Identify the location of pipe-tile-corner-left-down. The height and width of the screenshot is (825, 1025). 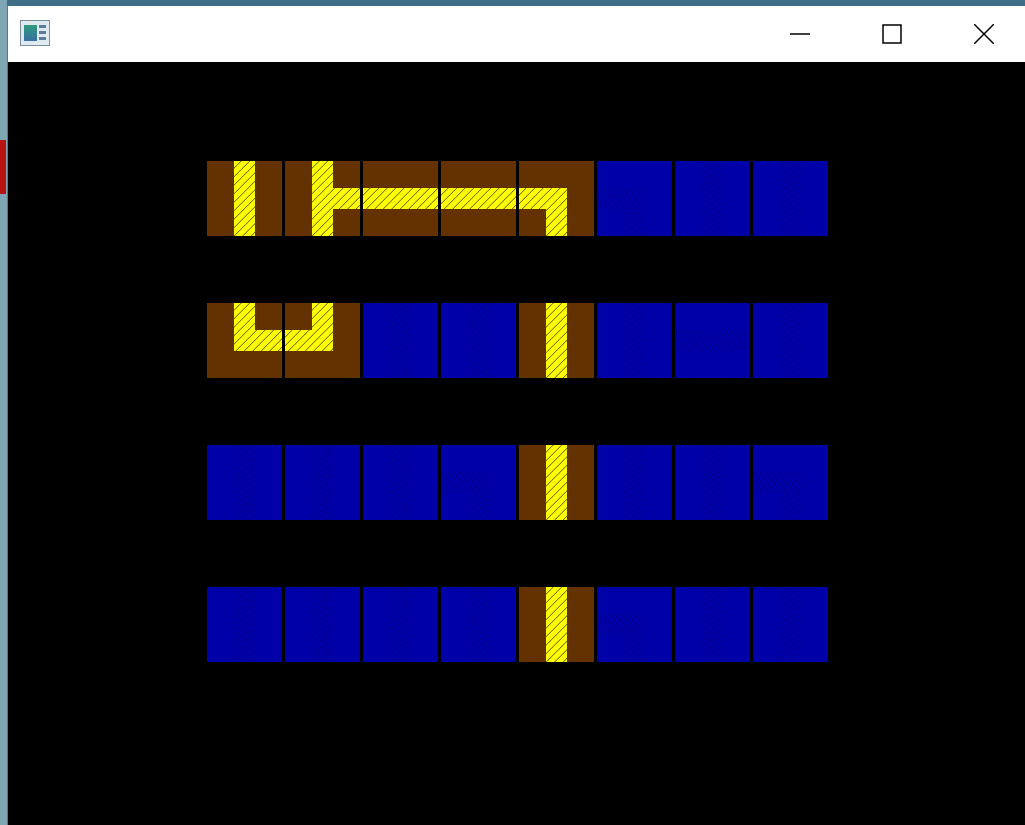
(556, 198).